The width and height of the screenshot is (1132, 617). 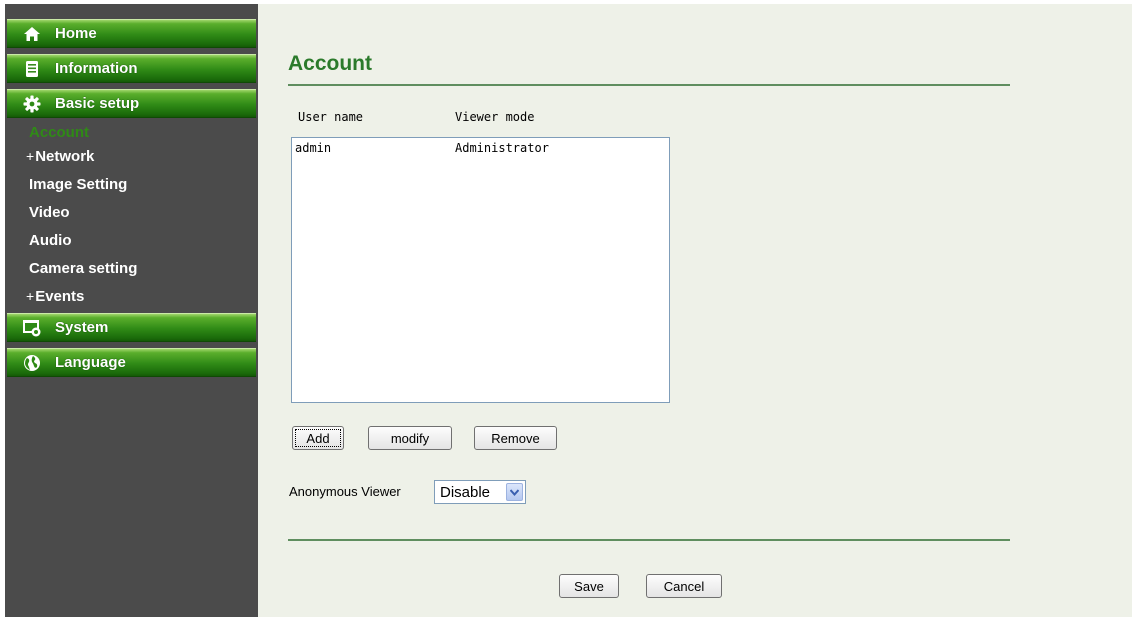 What do you see at coordinates (330, 63) in the screenshot?
I see `page-title: Account` at bounding box center [330, 63].